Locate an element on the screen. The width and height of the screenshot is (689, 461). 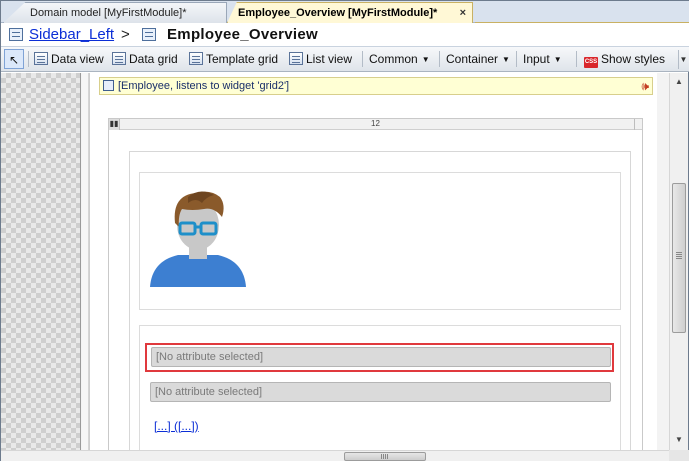
data-grid-label: Data grid is located at coordinates (153, 59).